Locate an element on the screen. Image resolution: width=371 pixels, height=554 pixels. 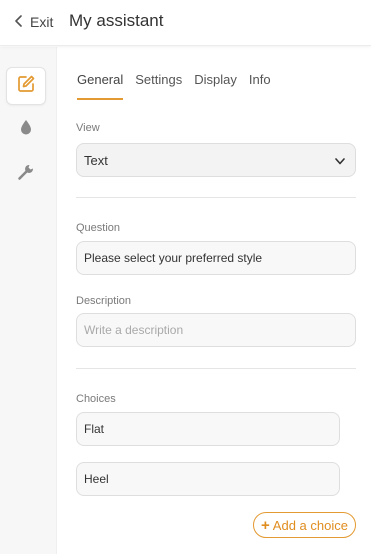
question-label: Question is located at coordinates (98, 228).